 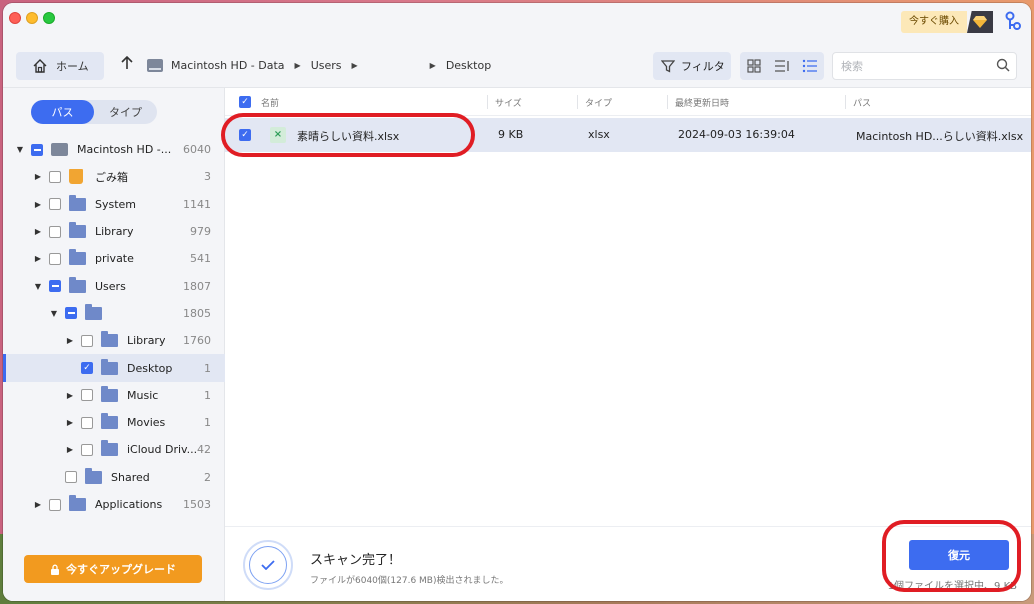 I want to click on zoom-button, so click(x=49, y=18).